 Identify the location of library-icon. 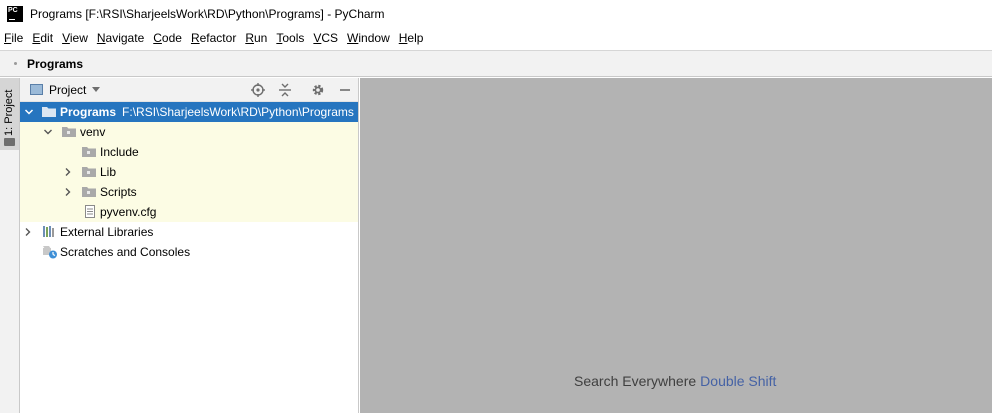
(49, 231).